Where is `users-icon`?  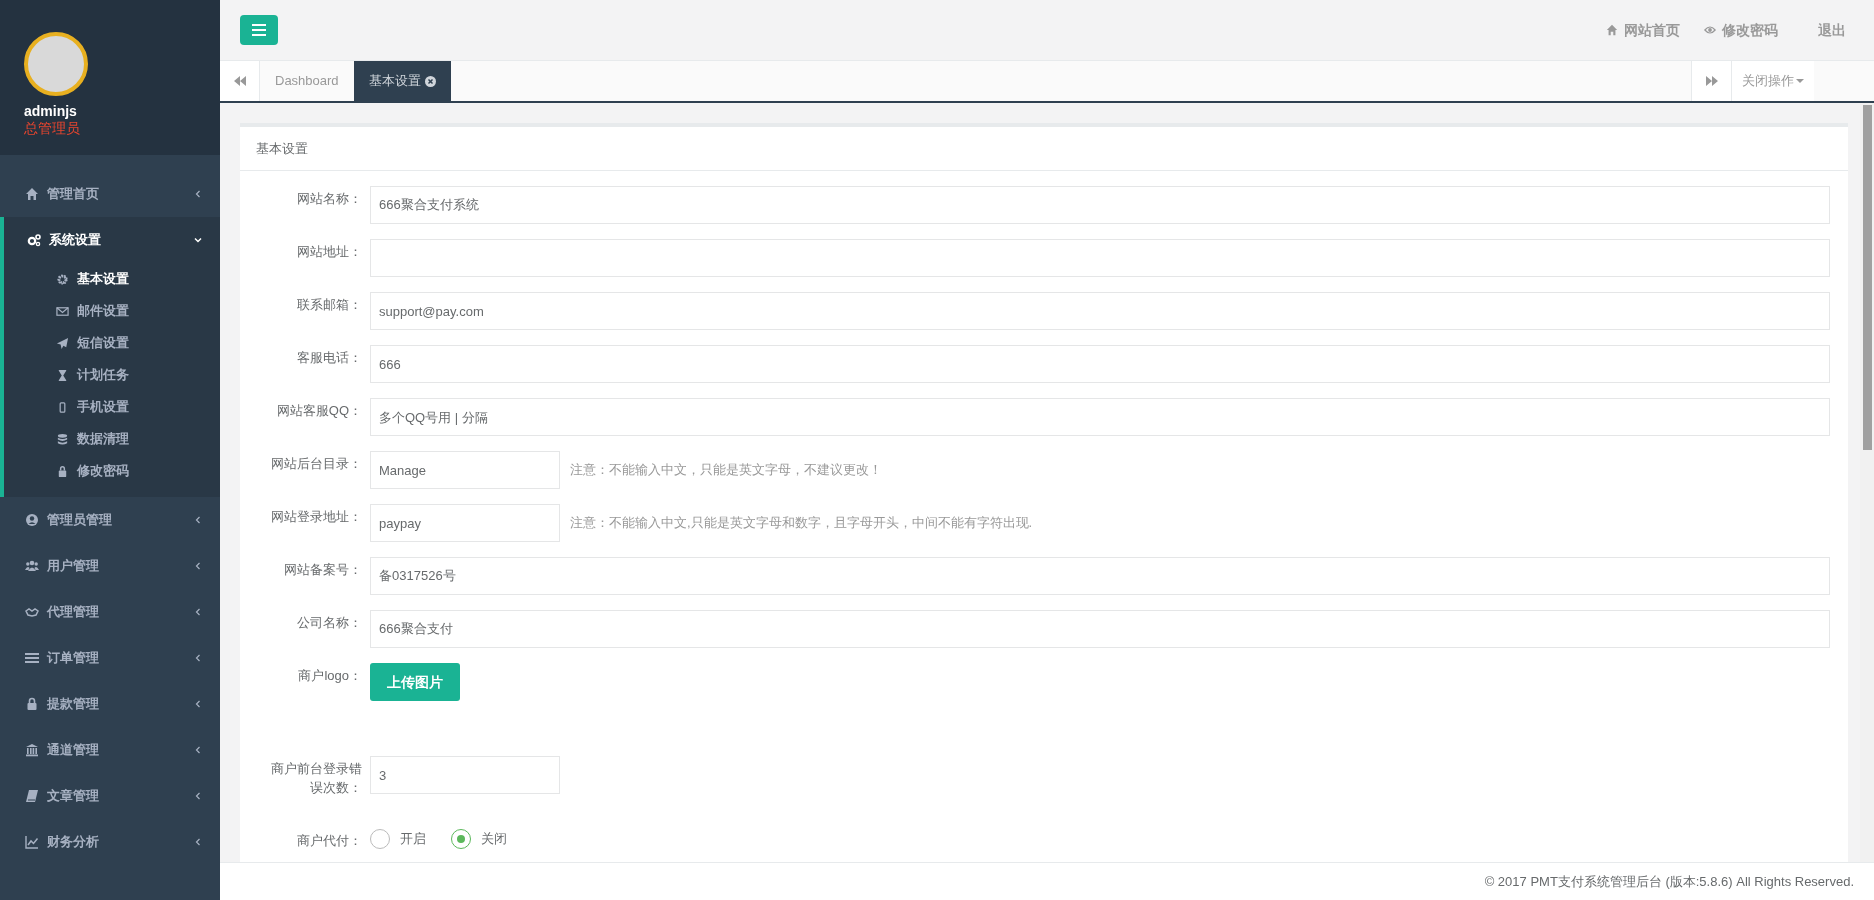 users-icon is located at coordinates (32, 566).